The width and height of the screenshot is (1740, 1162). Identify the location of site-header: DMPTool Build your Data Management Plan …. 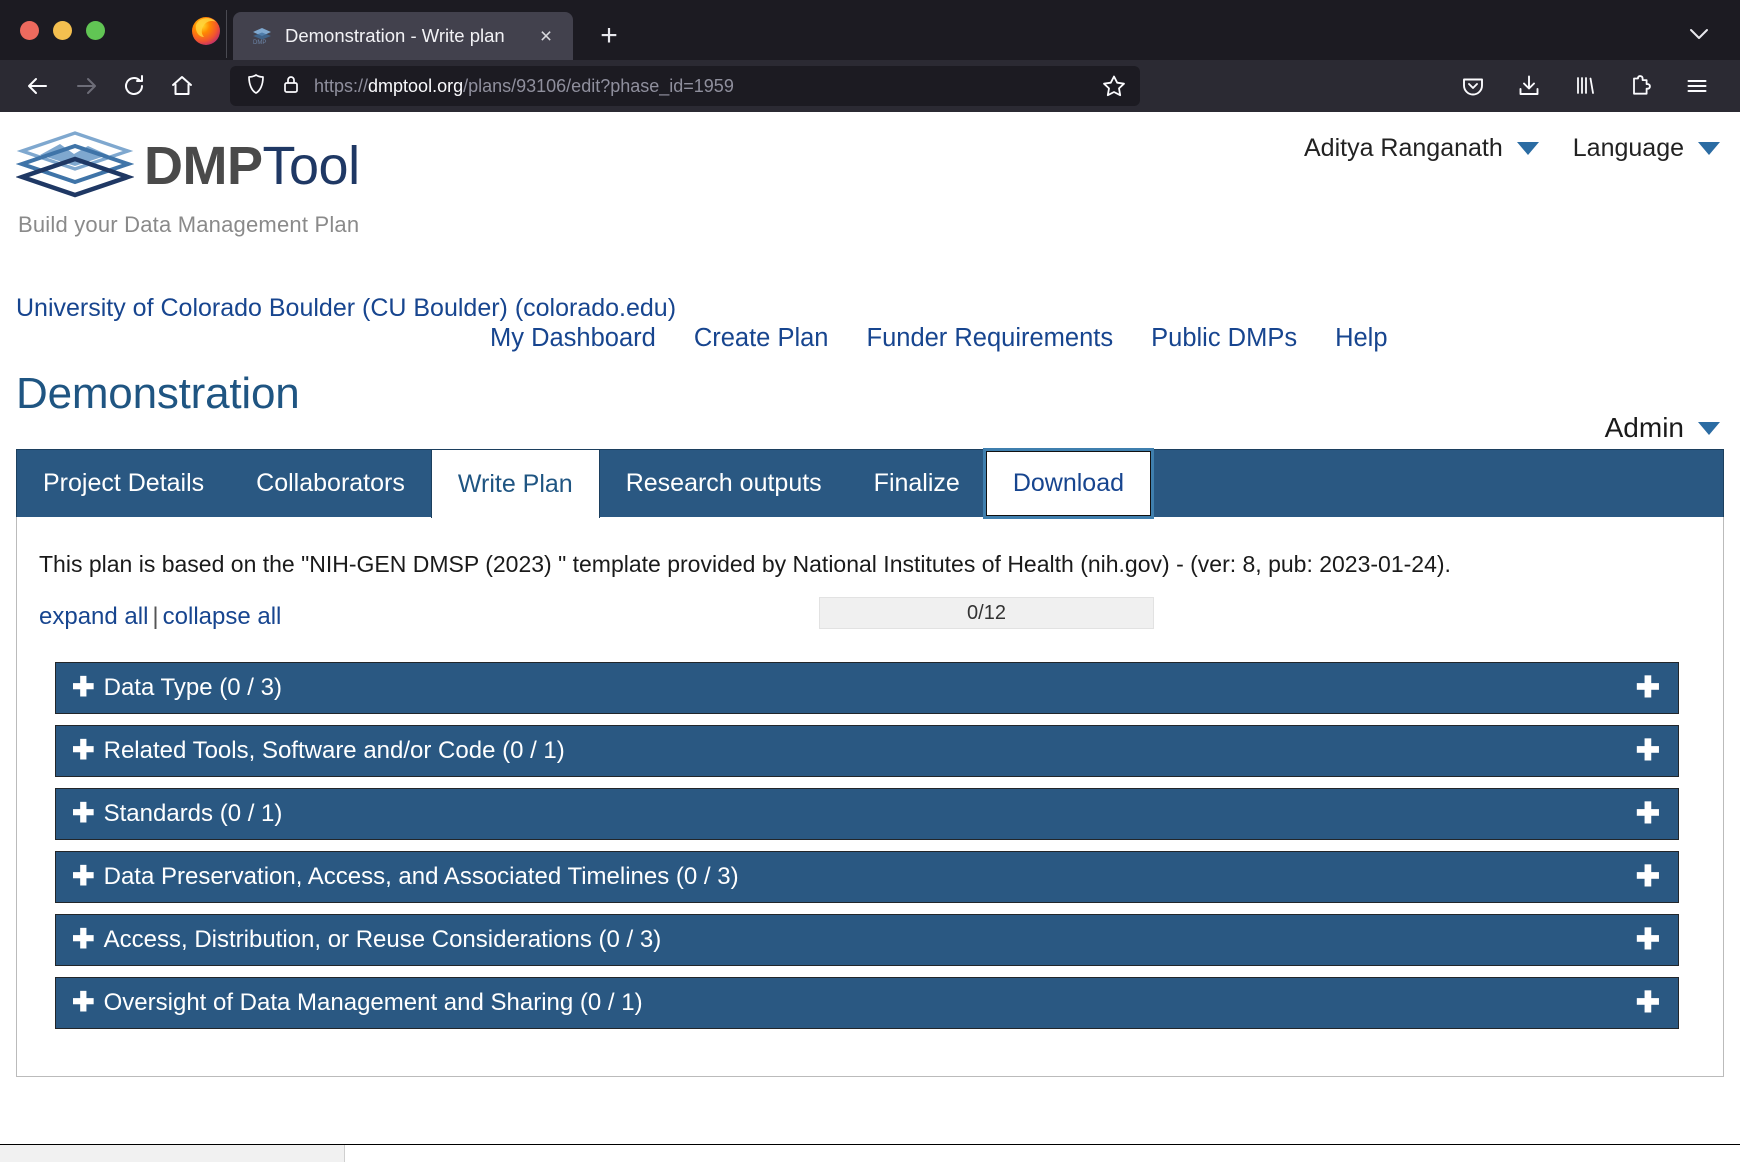
(870, 175).